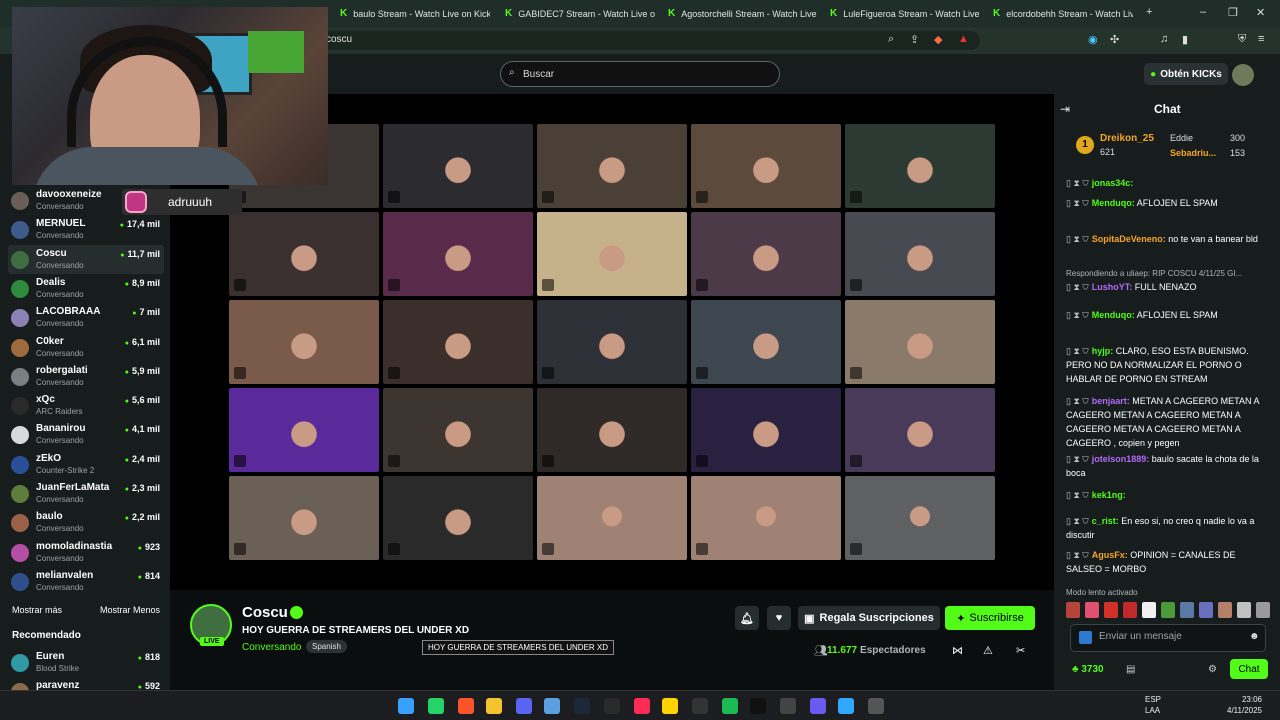 Image resolution: width=1280 pixels, height=720 pixels. I want to click on terminal-icon, so click(612, 706).